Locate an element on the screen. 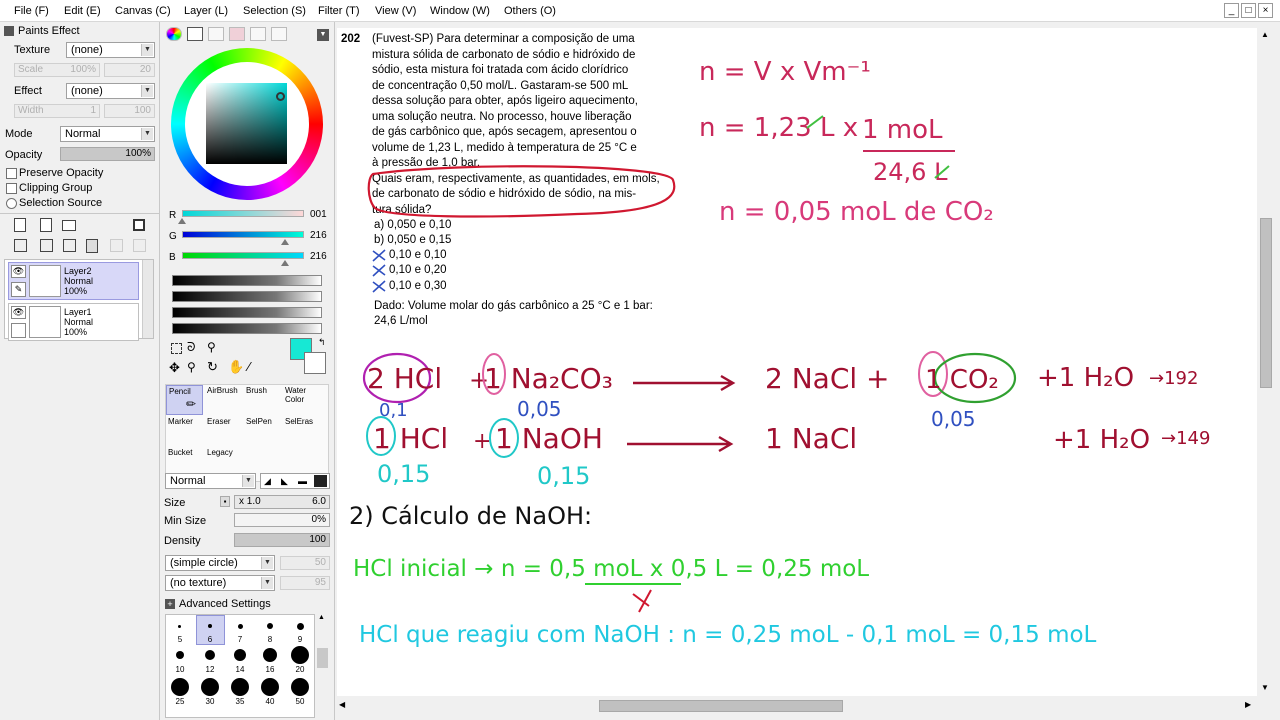 The image size is (1280, 720). menu-file: File (F) is located at coordinates (31, 11).